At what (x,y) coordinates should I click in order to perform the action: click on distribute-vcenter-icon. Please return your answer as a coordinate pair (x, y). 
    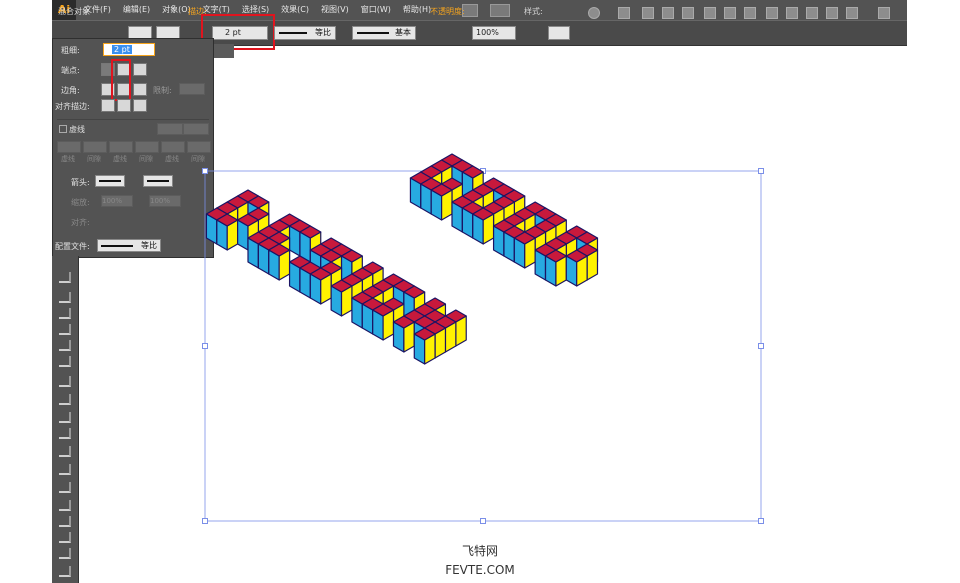
    Looking at the image, I should click on (792, 13).